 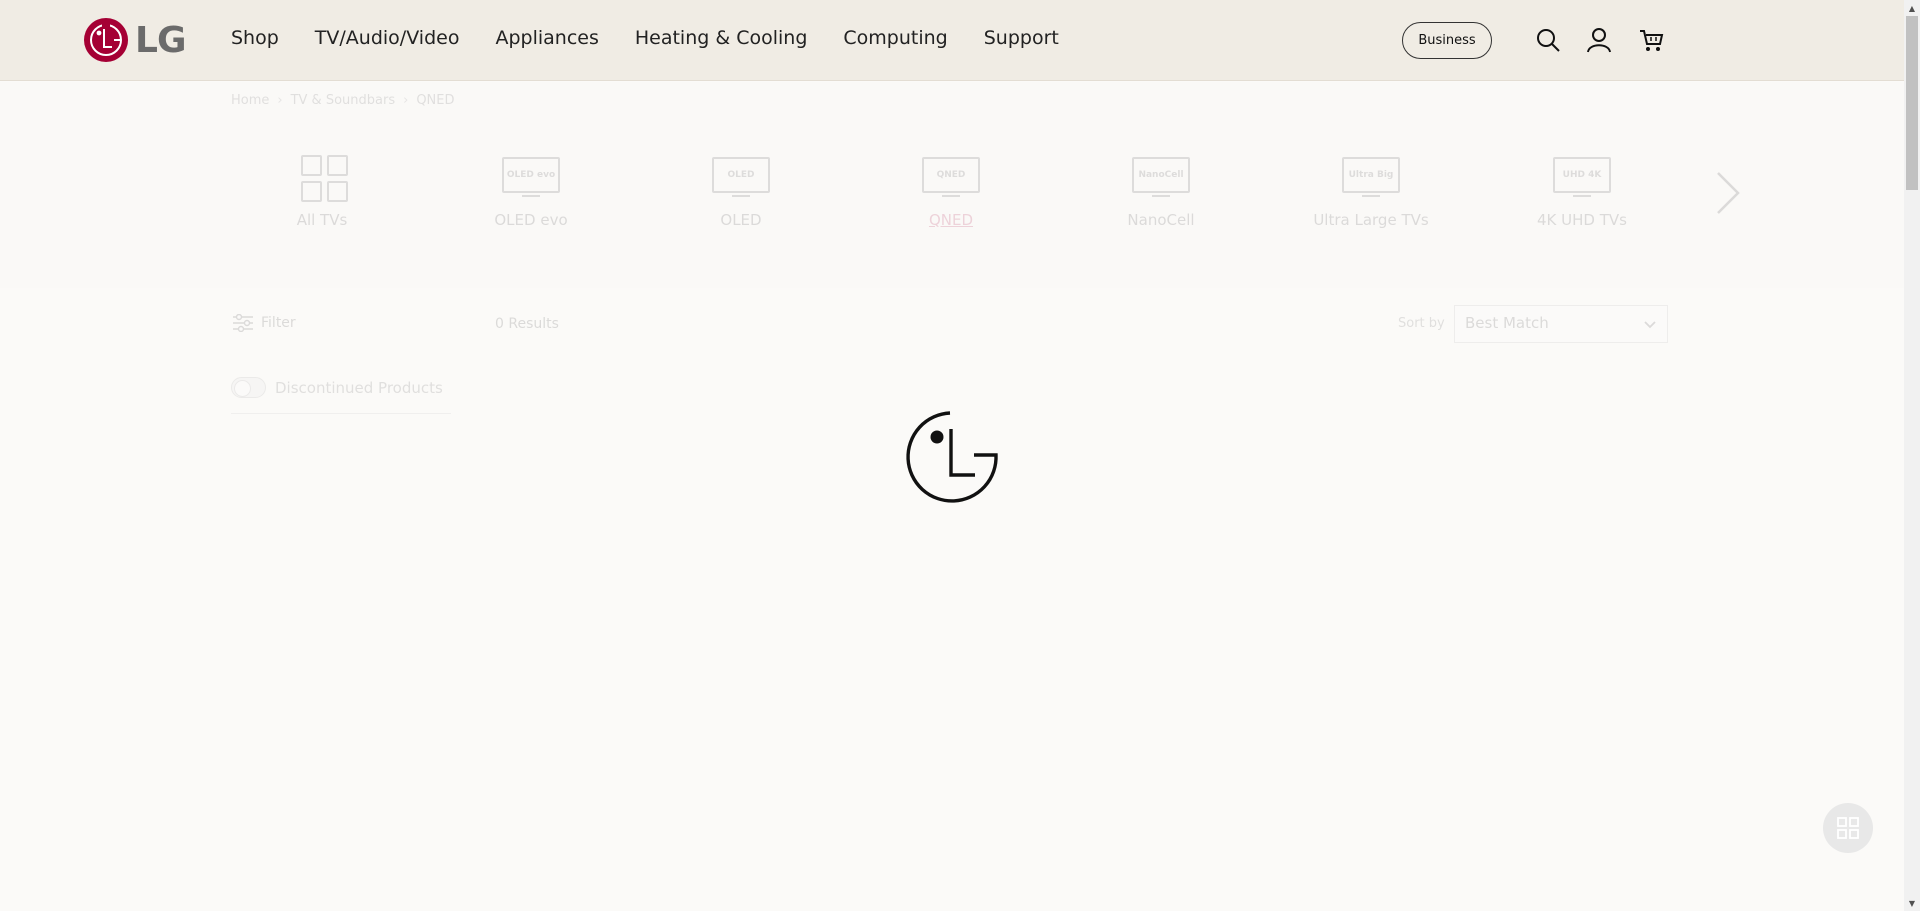 I want to click on nav-item-appliances: Appliances, so click(x=546, y=38).